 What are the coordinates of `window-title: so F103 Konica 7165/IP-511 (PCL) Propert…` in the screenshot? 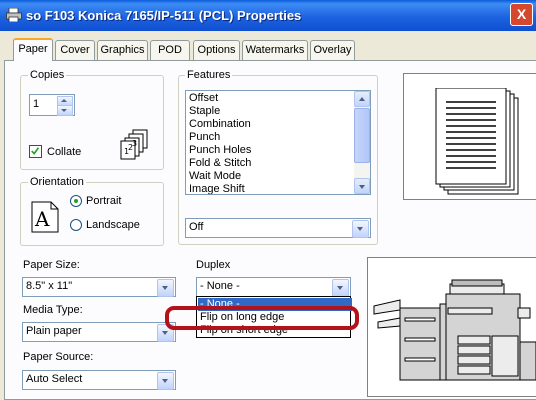 It's located at (164, 15).